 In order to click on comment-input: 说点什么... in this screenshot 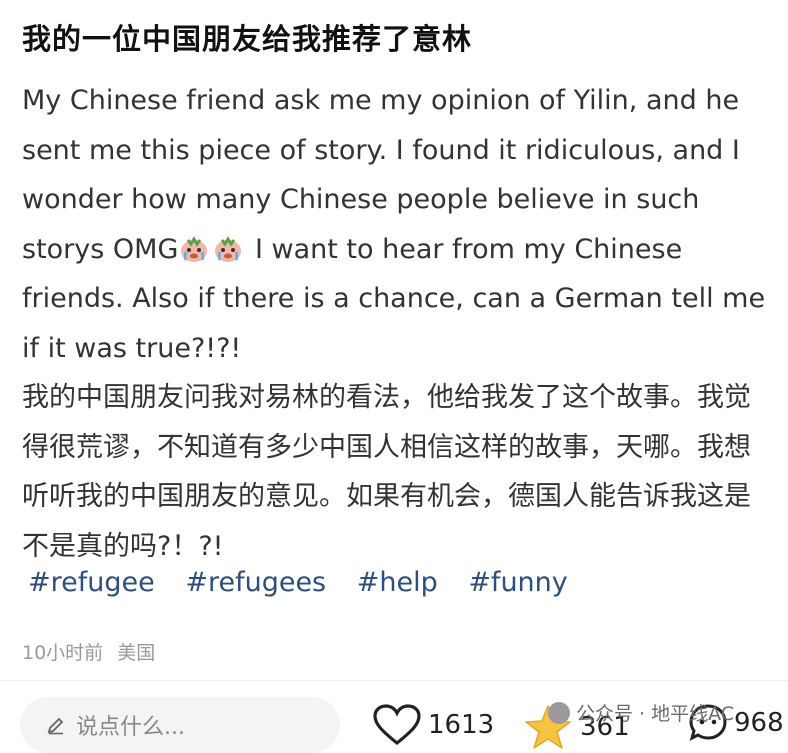, I will do `click(180, 725)`.